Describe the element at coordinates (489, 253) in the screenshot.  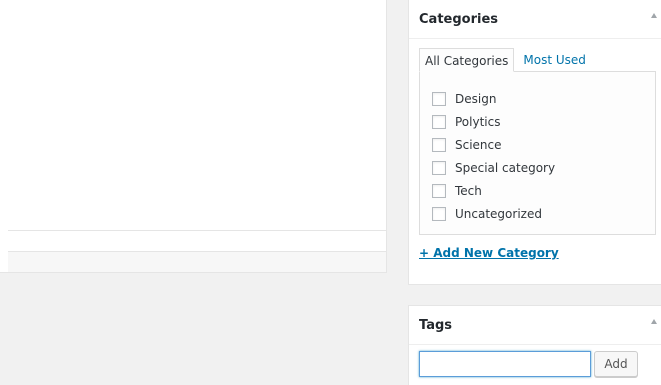
I see `add-new-category-link: + Add New Category` at that location.